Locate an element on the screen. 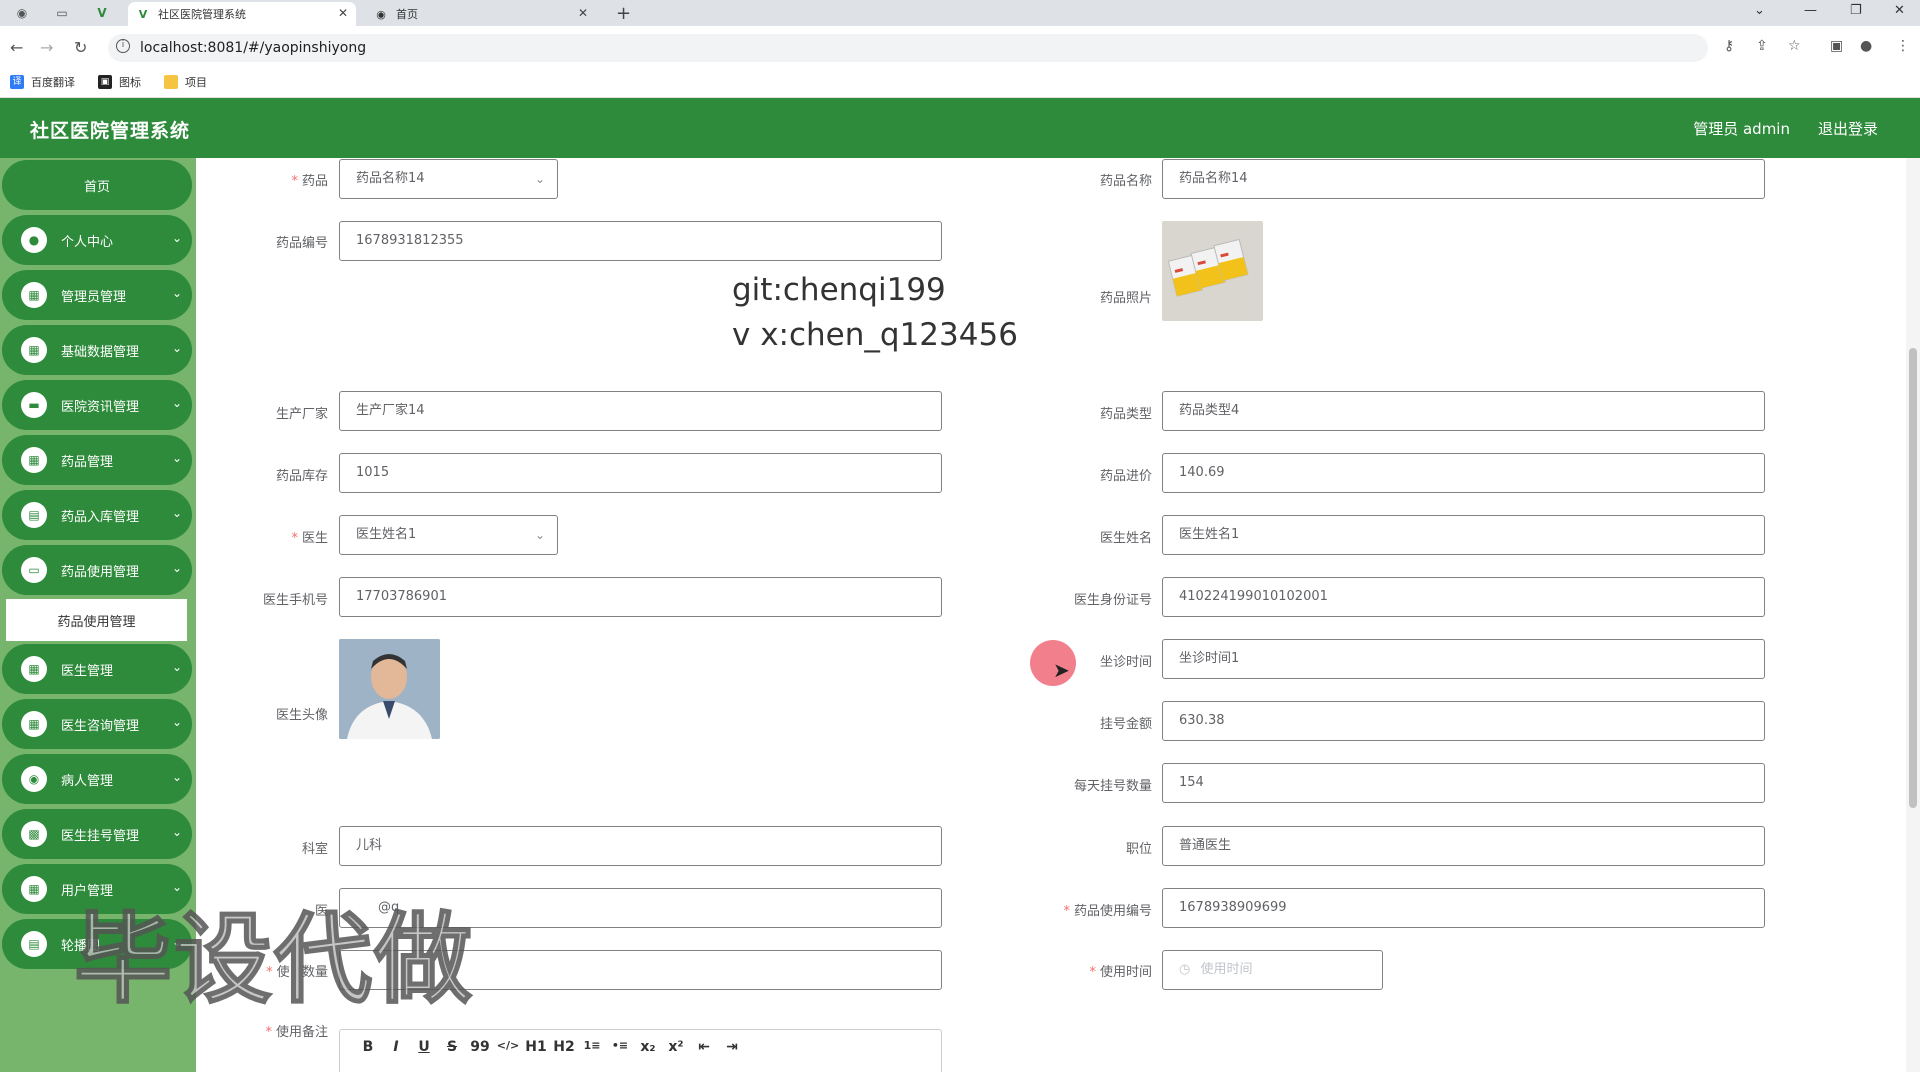 The width and height of the screenshot is (1920, 1072). sidebar-item-doctors: ▦ 医生管理 ⌄ is located at coordinates (97, 669).